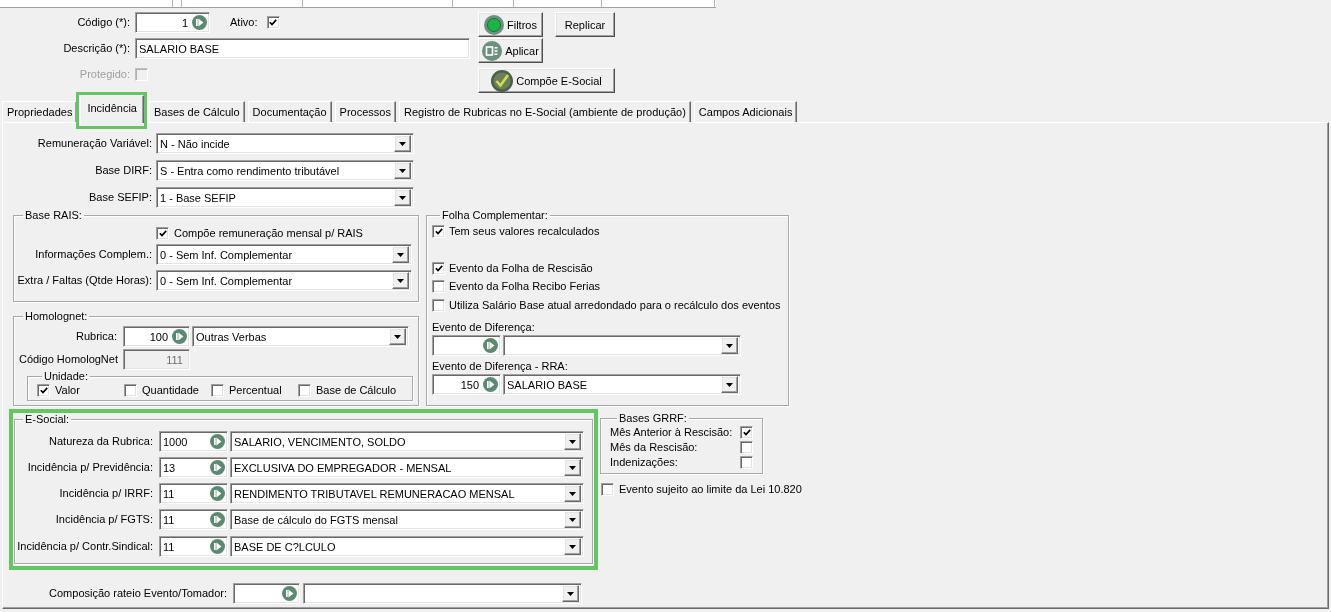  What do you see at coordinates (302, 48) in the screenshot?
I see `input-field: SALARIO BASE` at bounding box center [302, 48].